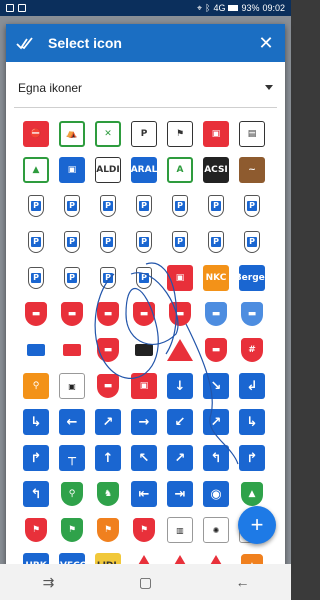  Describe the element at coordinates (145, 88) in the screenshot. I see `icon-set-dropdown: Egna ikoner` at that location.